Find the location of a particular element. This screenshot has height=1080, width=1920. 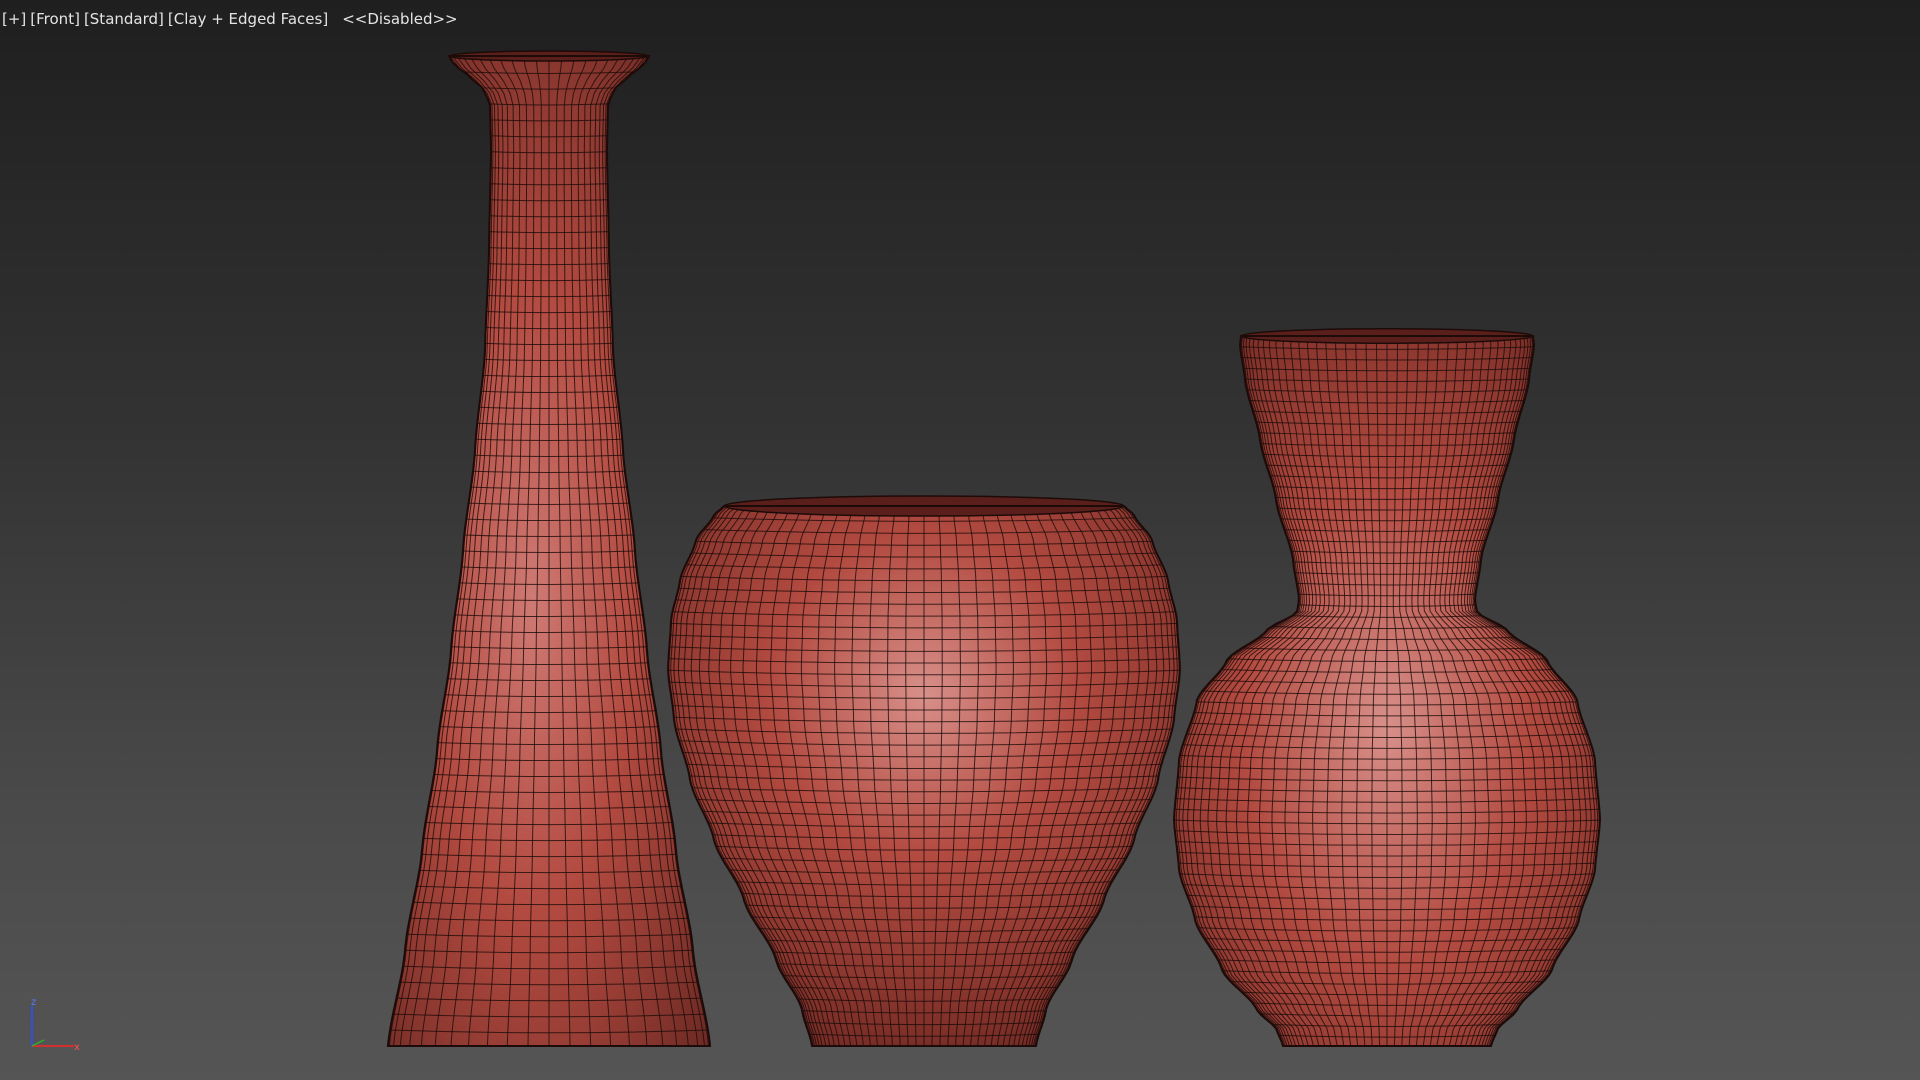

flared-neck-vase is located at coordinates (1387, 687).